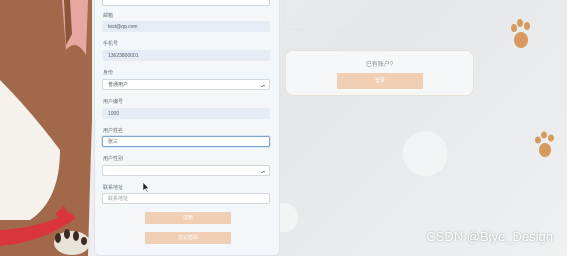 This screenshot has width=567, height=256. Describe the element at coordinates (113, 102) in the screenshot. I see `user-no-label: 用户编号` at that location.